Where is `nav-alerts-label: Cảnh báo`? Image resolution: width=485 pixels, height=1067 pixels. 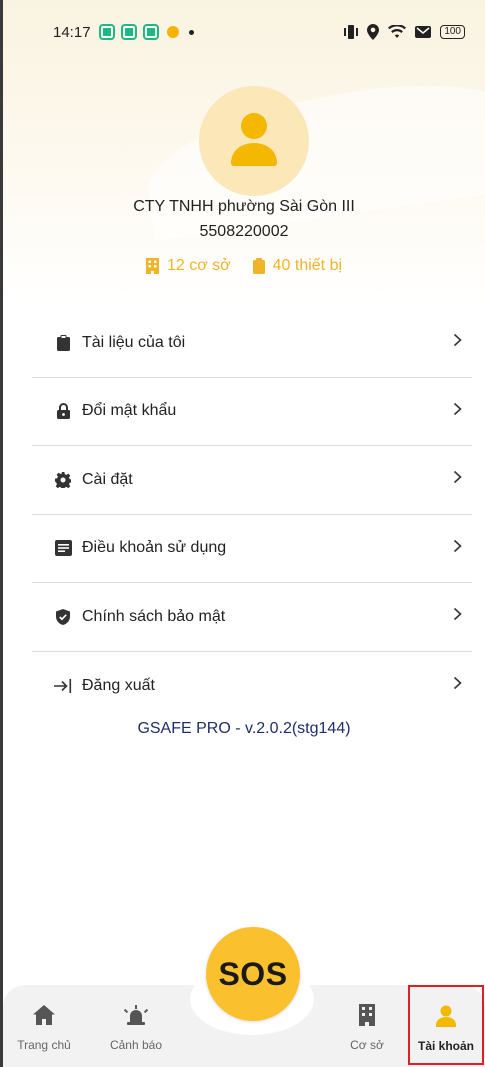
nav-alerts-label: Cảnh báo is located at coordinates (136, 1045).